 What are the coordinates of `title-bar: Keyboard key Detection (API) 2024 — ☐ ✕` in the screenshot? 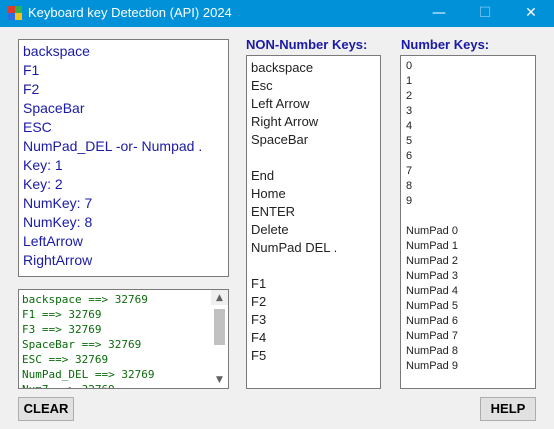 It's located at (277, 13).